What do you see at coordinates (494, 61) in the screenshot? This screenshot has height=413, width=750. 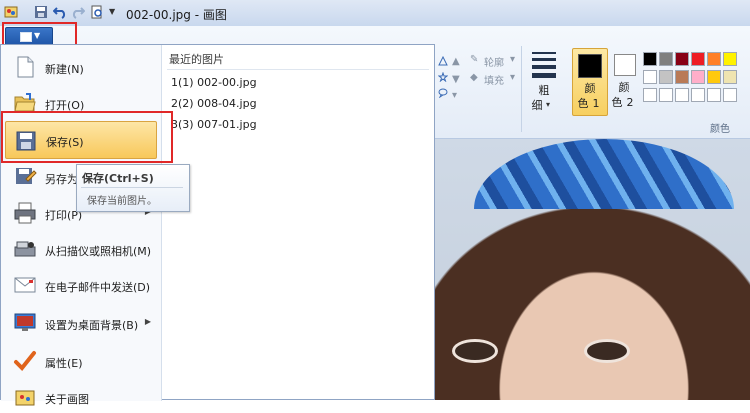 I see `outline-label: 轮廓` at bounding box center [494, 61].